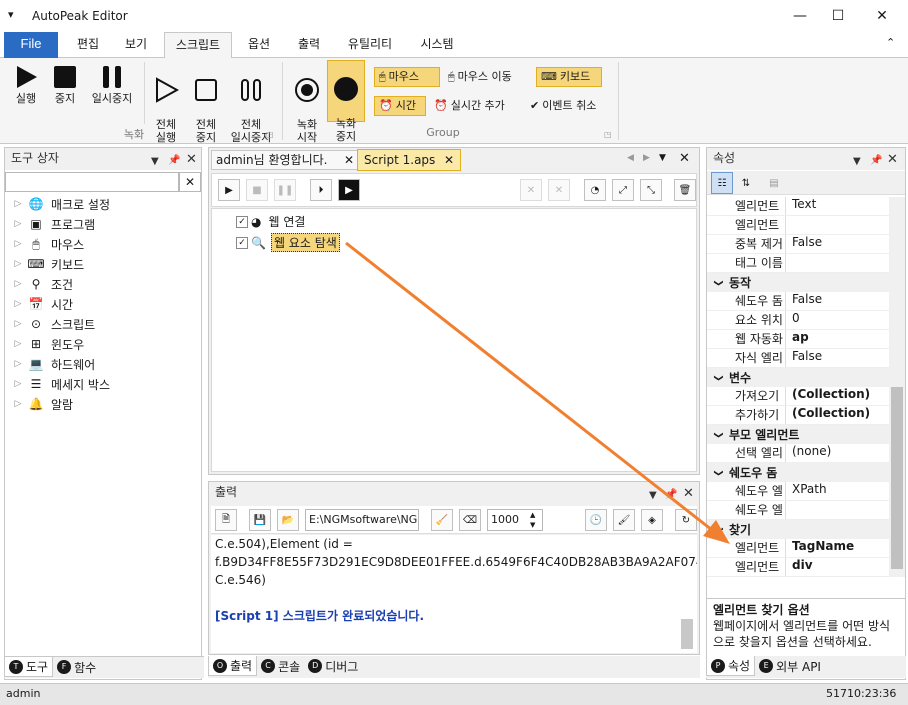 This screenshot has height=705, width=908. Describe the element at coordinates (570, 106) in the screenshot. I see `cancel-event-button: ✔ 이벤트 취소` at that location.